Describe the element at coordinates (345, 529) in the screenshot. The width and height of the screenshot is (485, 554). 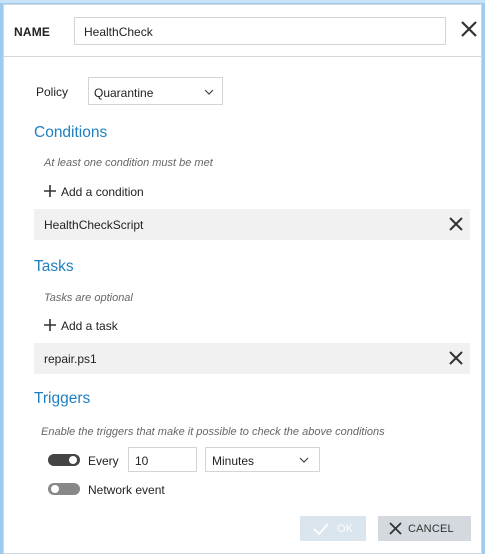
I see `ok-label: OK` at that location.